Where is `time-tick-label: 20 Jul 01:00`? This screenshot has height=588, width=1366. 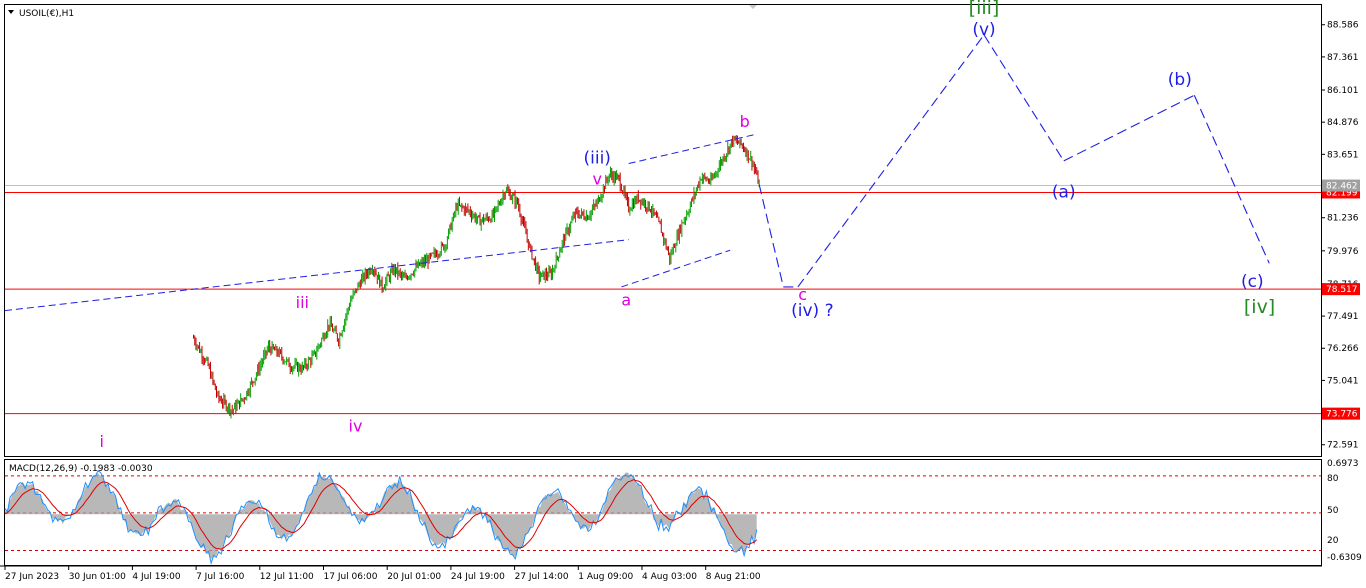
time-tick-label: 20 Jul 01:00 is located at coordinates (414, 577).